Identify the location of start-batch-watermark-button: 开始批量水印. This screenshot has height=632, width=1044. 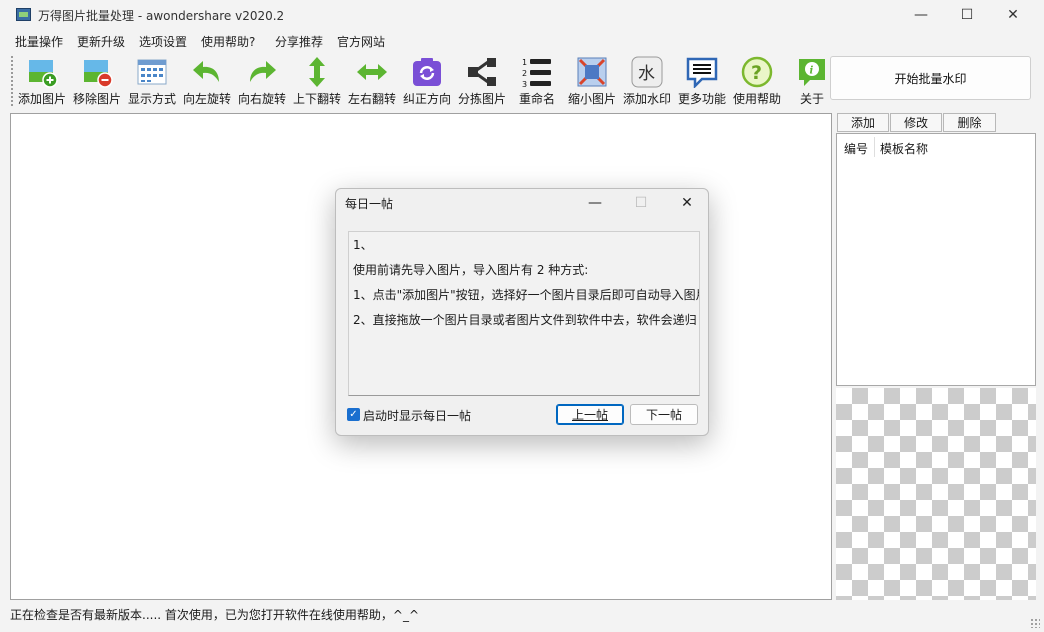
(930, 78).